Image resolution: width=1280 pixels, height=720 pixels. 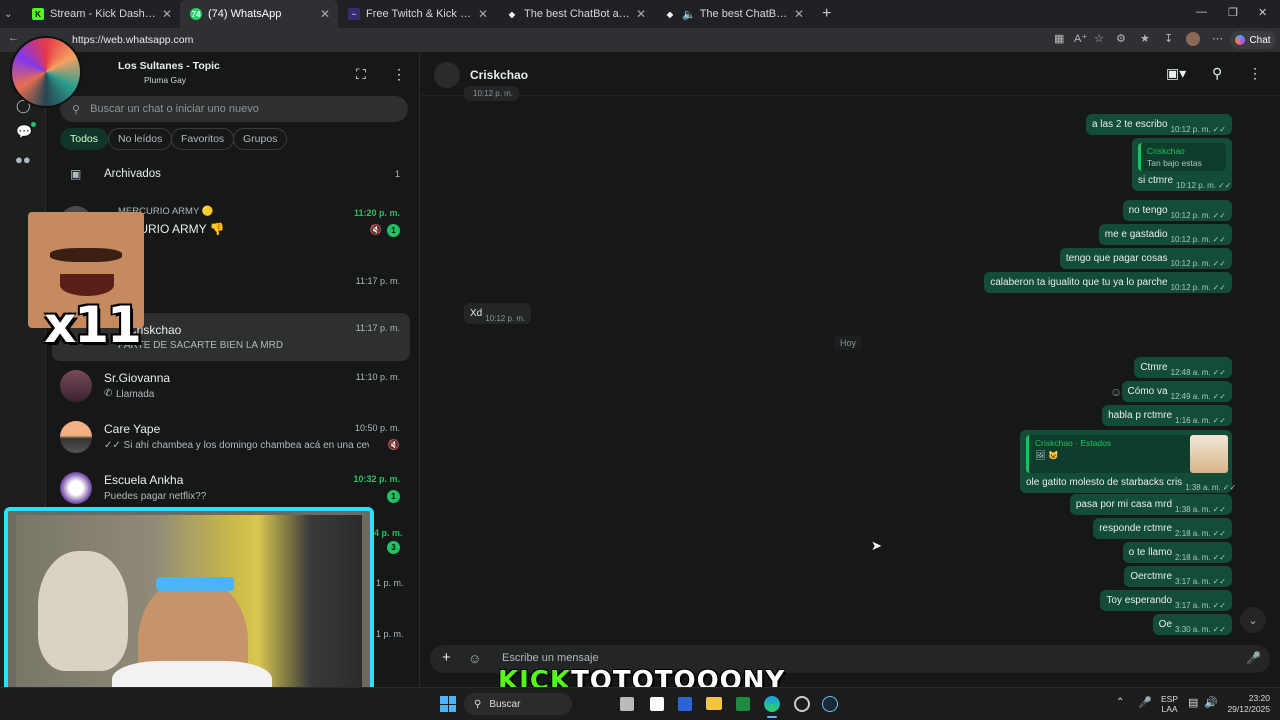 What do you see at coordinates (417, 14) in the screenshot?
I see `tab-free-viewers: ~ Free Twitch & Kick Viewers - Try 1… ✕` at bounding box center [417, 14].